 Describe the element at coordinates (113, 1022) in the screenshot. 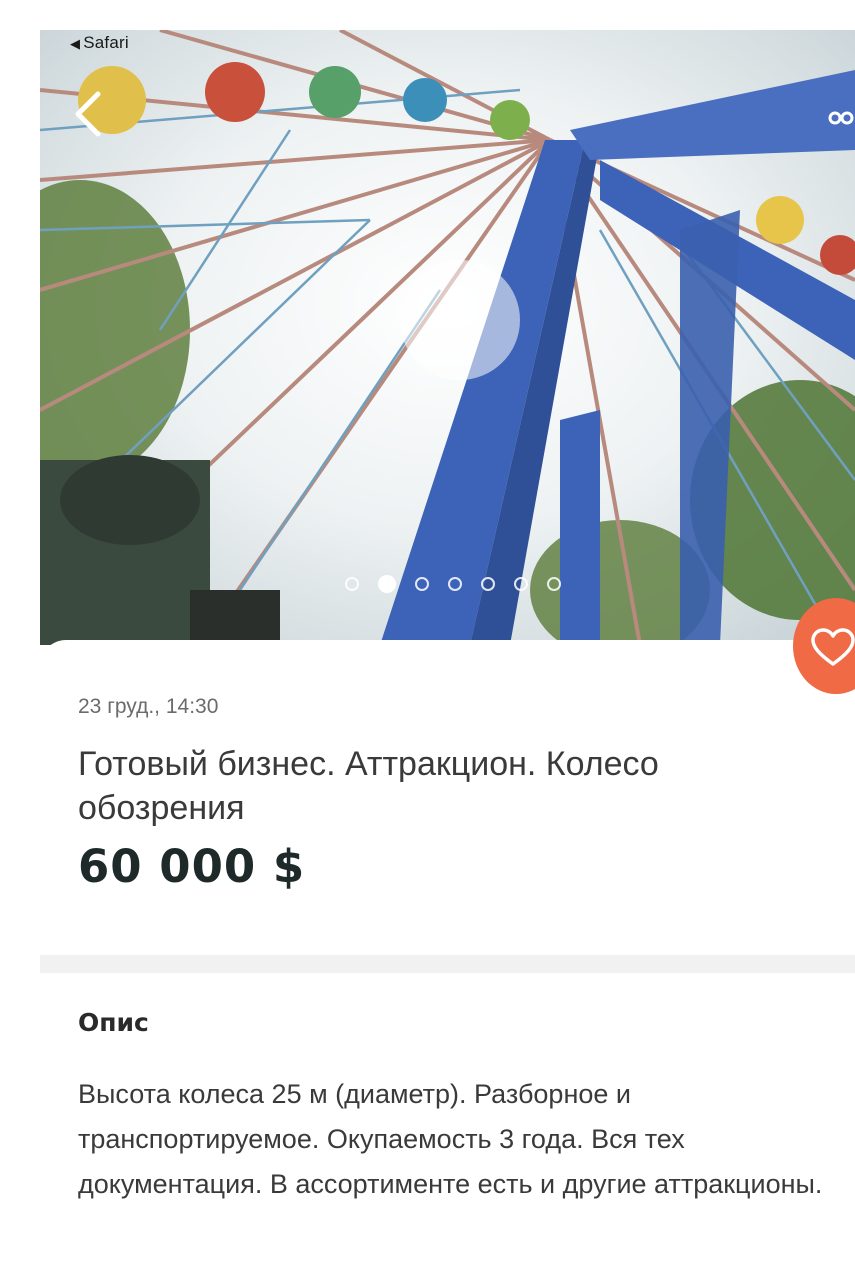

I see `description-heading: Опис` at that location.